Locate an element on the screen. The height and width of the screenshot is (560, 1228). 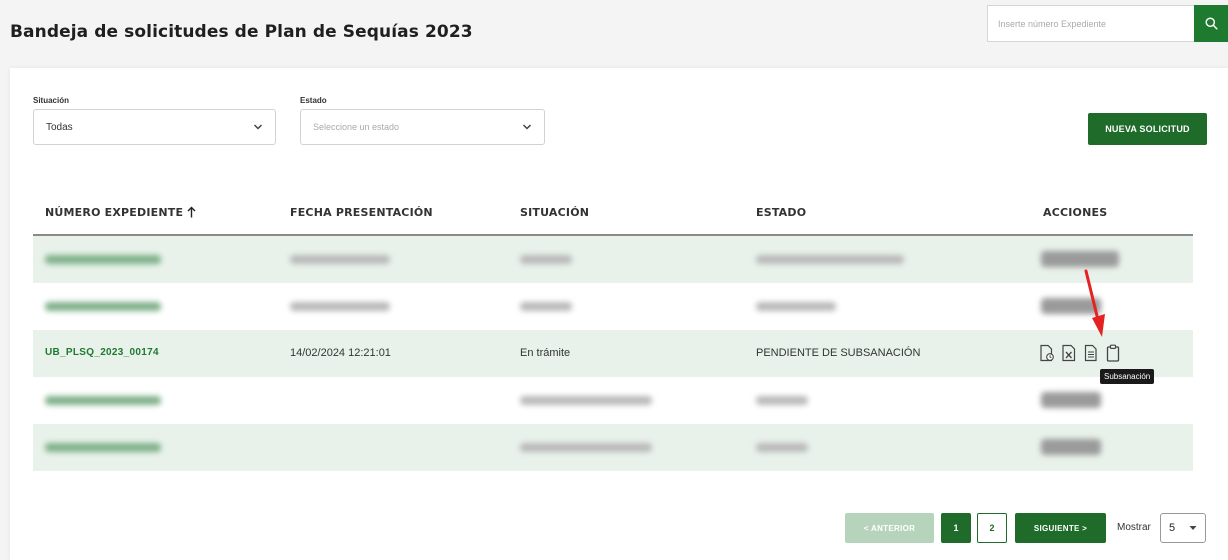
page-1-button: 1 is located at coordinates (956, 528).